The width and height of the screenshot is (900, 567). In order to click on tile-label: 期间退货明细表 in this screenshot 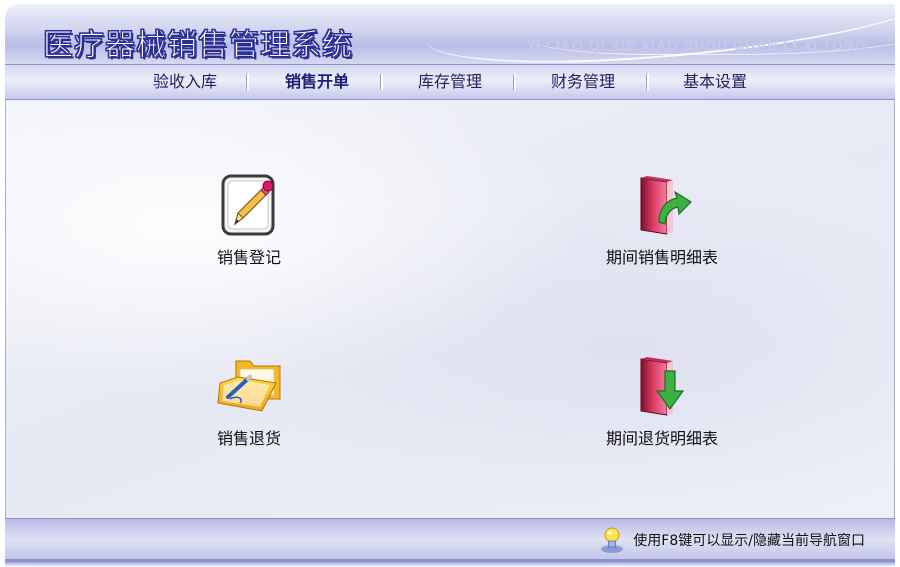, I will do `click(661, 438)`.